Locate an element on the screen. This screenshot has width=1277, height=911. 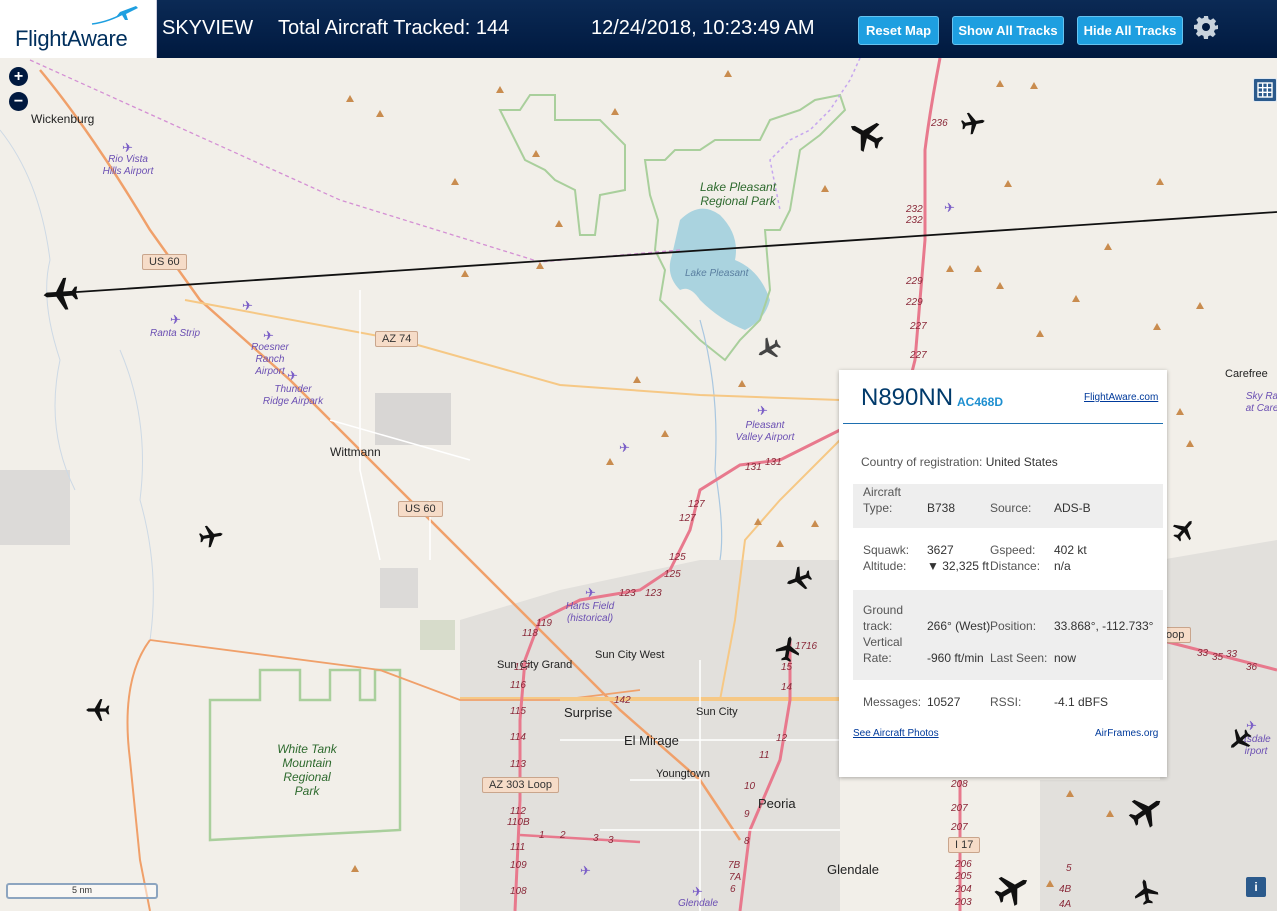
altitude-value: ▼ 32,325 ft is located at coordinates (958, 566).